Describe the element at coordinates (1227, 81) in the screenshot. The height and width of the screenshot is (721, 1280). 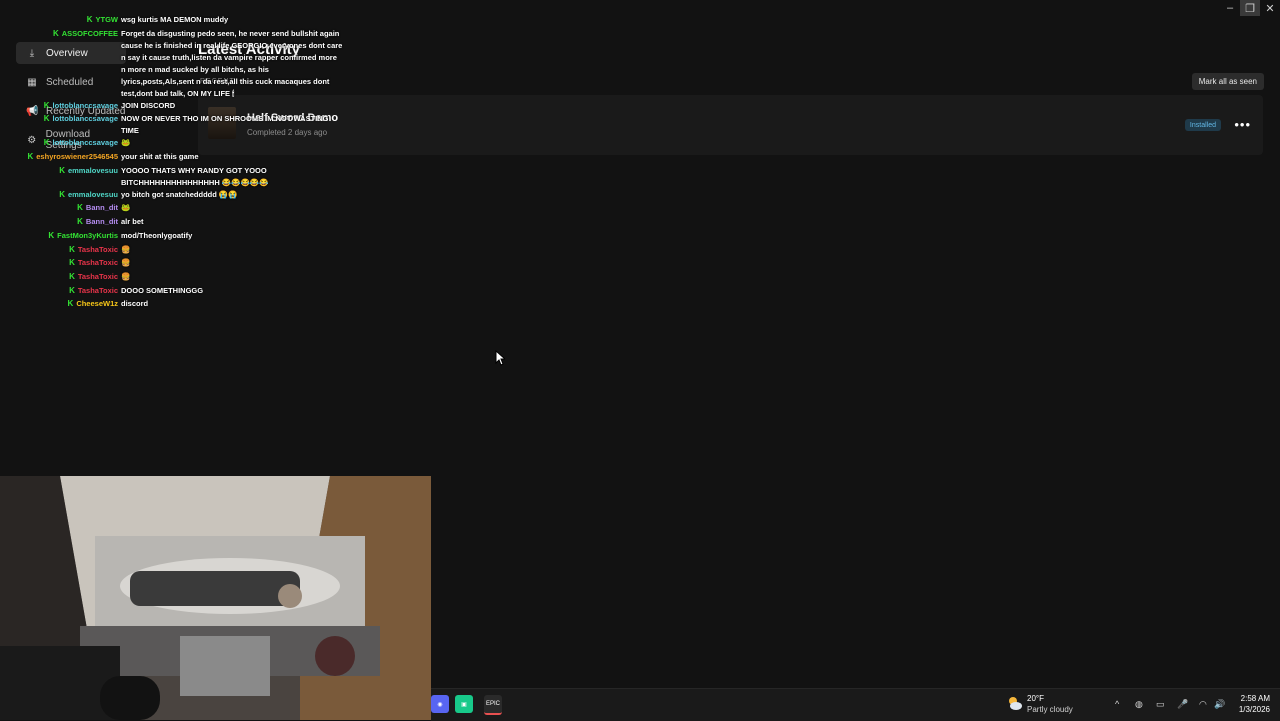
I see `mark-all-seen-button: Mark all as seen` at that location.